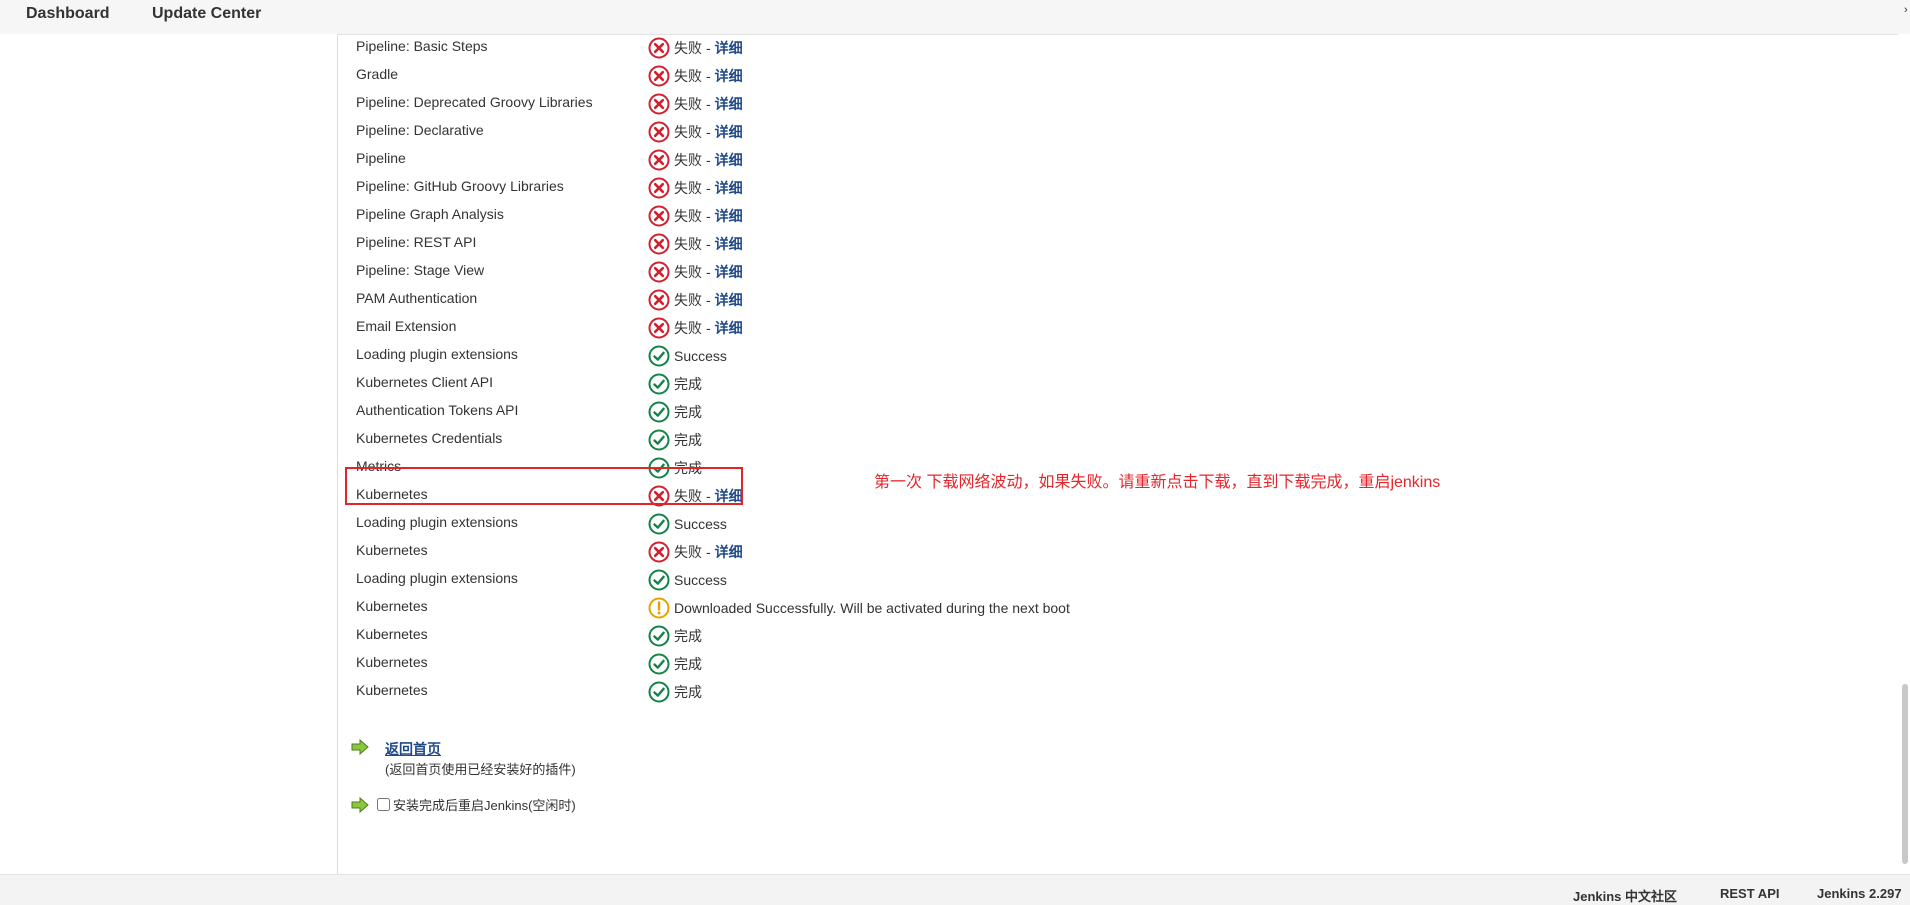  Describe the element at coordinates (460, 186) in the screenshot. I see `plugin-name: Pipeline: GitHub Groovy Libraries` at that location.